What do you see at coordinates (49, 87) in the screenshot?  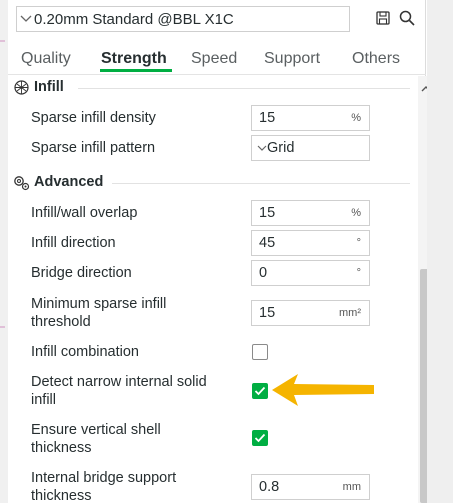 I see `section-title: Infill` at bounding box center [49, 87].